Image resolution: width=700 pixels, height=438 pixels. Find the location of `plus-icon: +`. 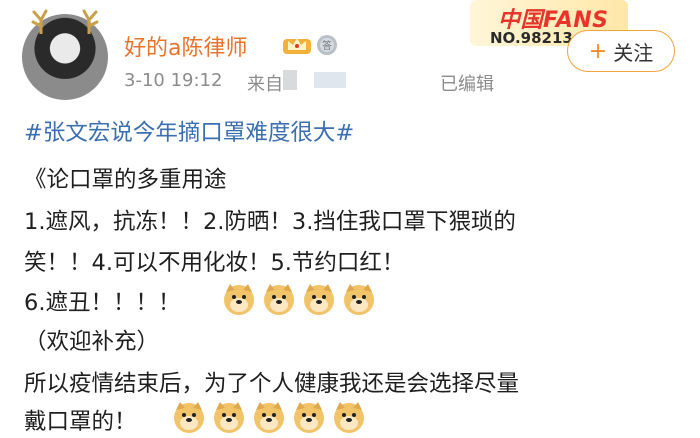

plus-icon: + is located at coordinates (598, 51).